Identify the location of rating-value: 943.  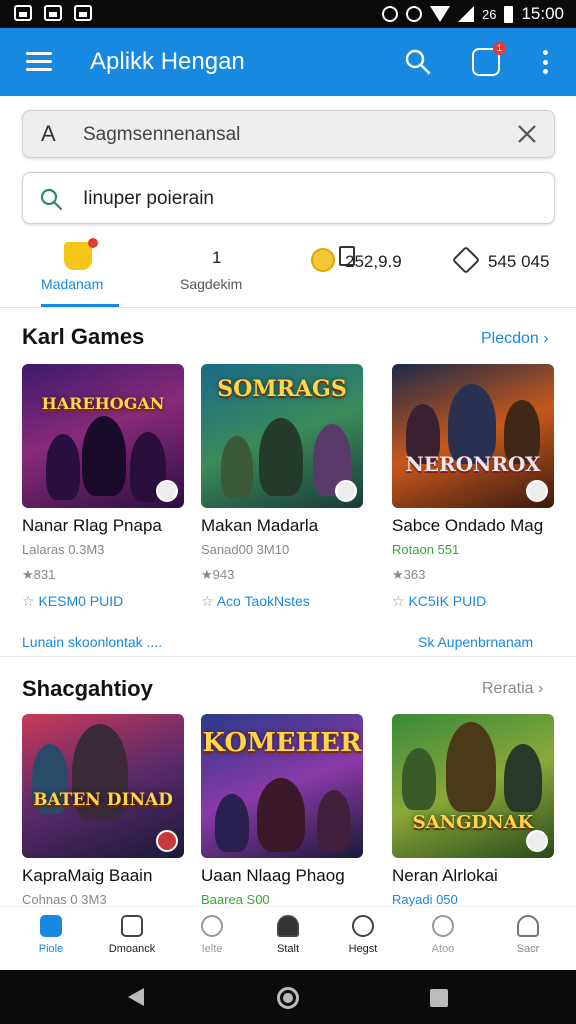
(223, 574).